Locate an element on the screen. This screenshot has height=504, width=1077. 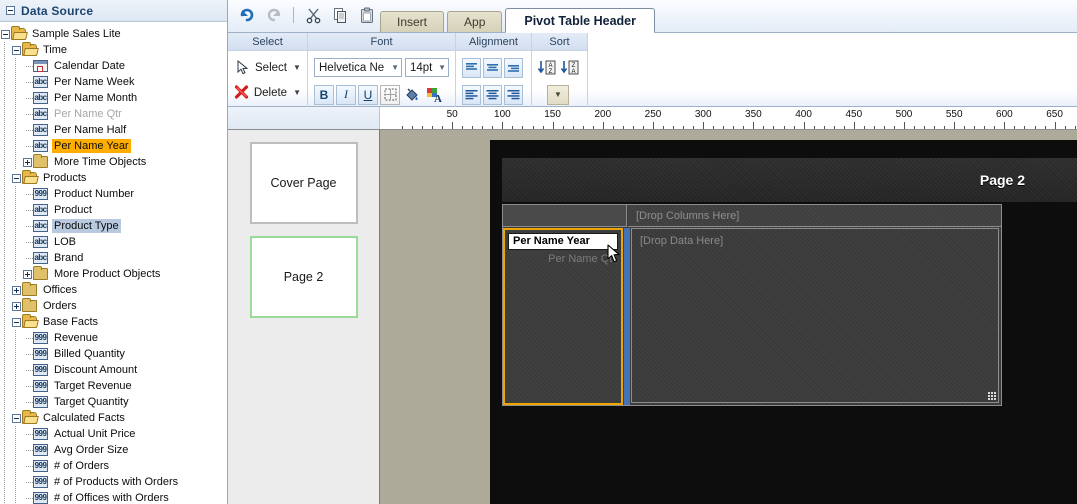
bold-button: B is located at coordinates (324, 94).